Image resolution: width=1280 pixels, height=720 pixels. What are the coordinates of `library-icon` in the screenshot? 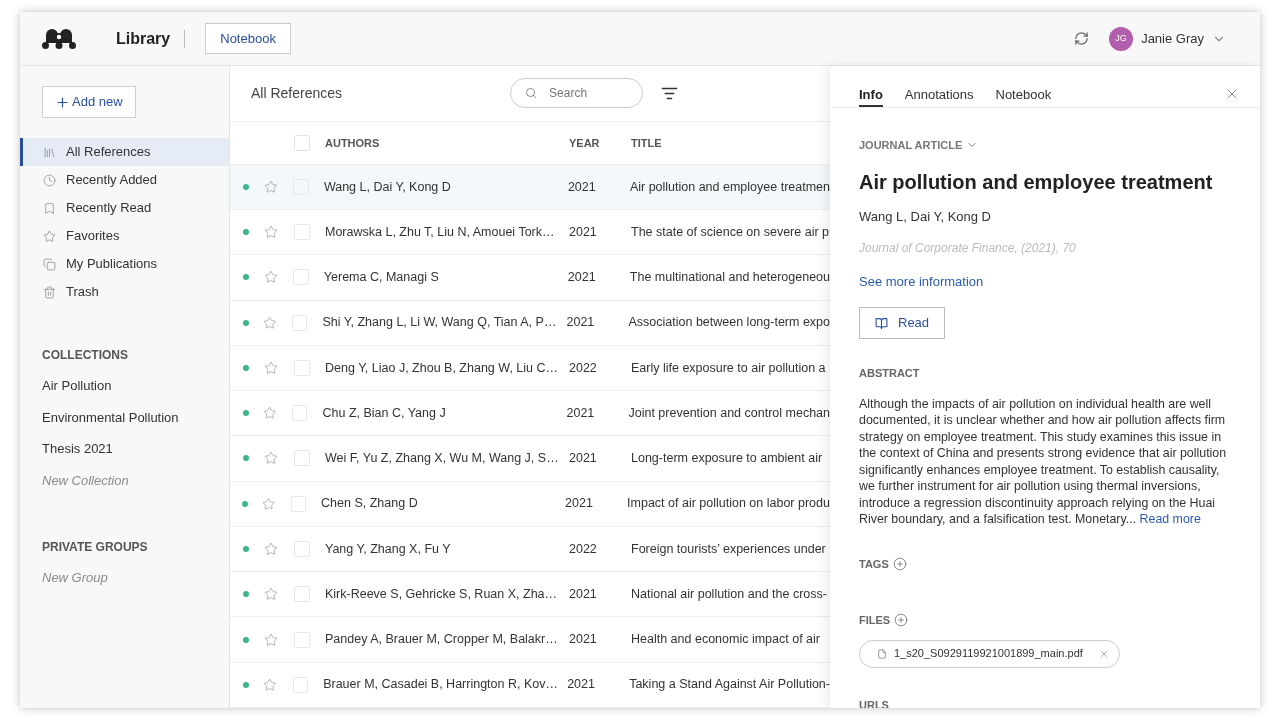 It's located at (49, 152).